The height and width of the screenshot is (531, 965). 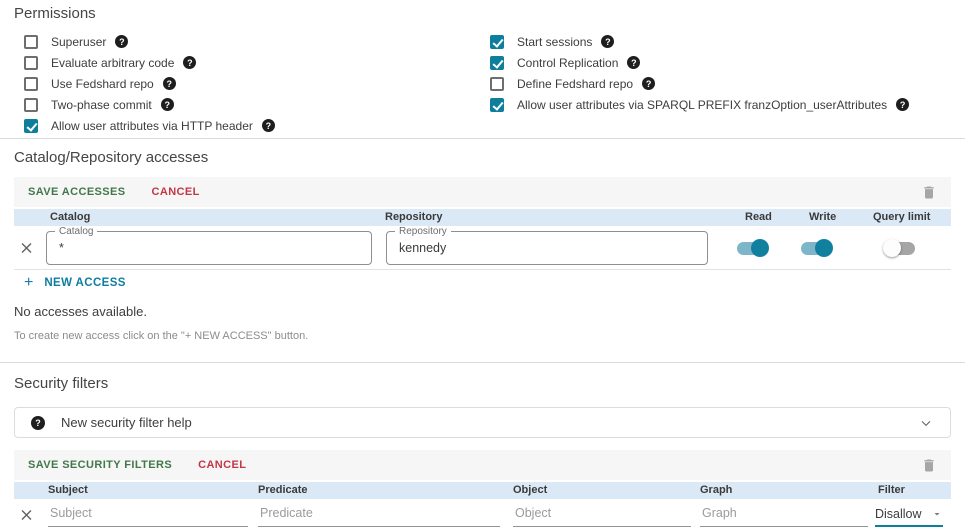 I want to click on column-header-graph: Graph, so click(x=716, y=490).